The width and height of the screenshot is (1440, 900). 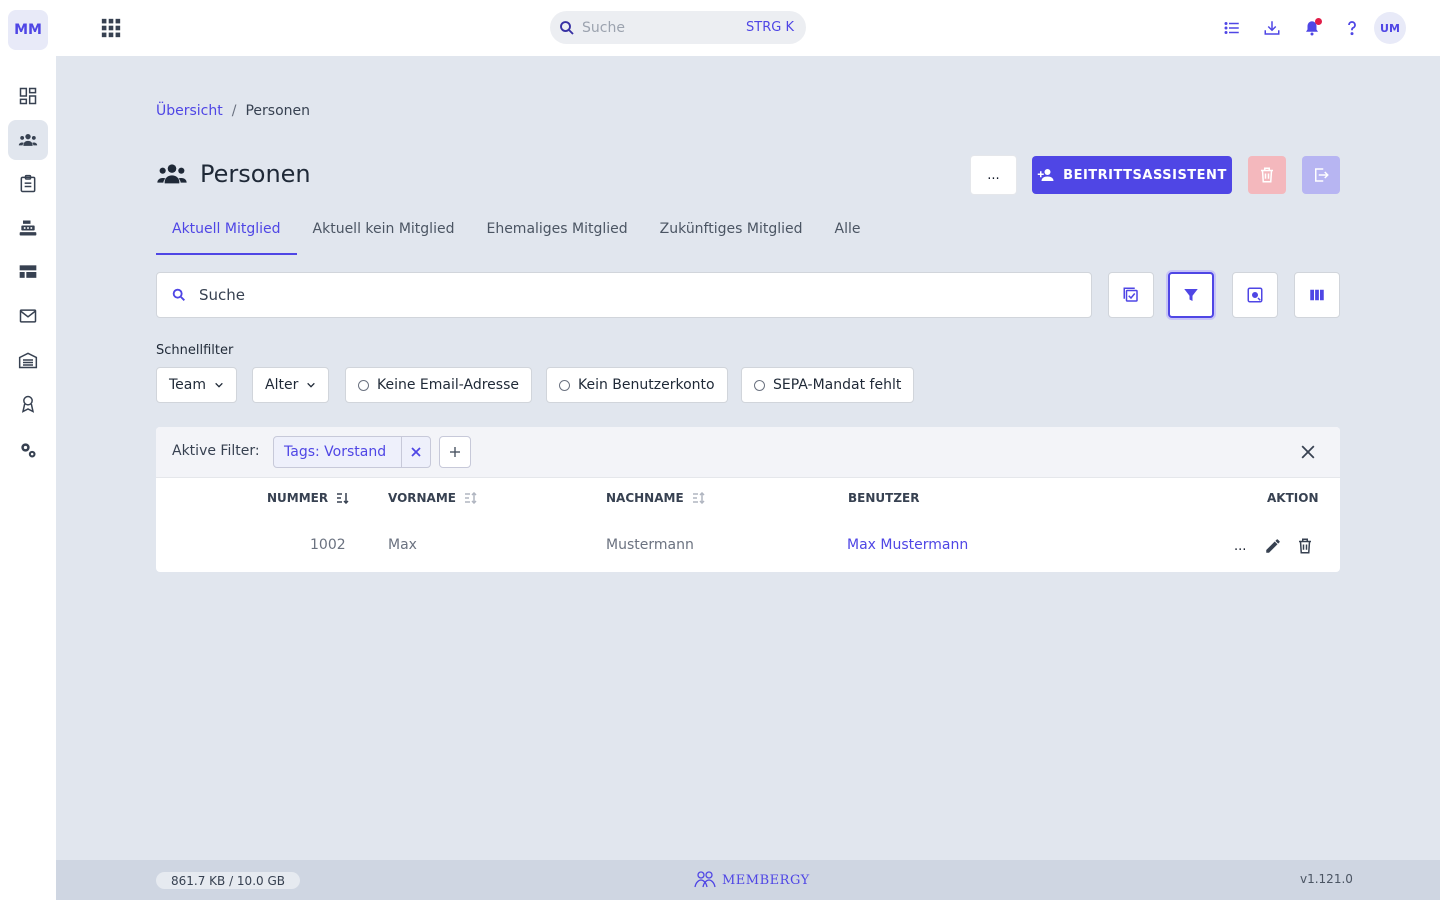 I want to click on close-icon, so click(x=1308, y=452).